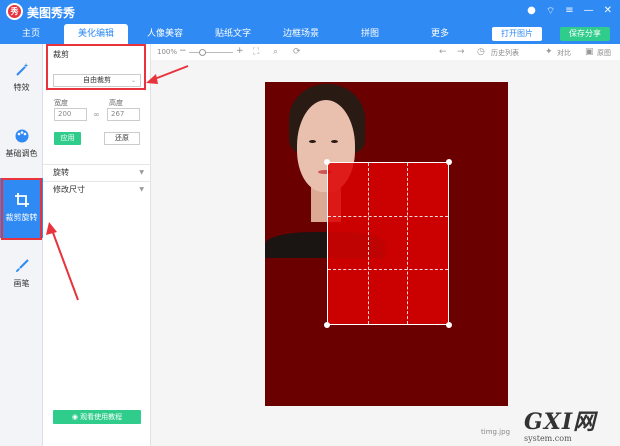 This screenshot has height=446, width=620. What do you see at coordinates (51, 13) in the screenshot?
I see `app-title: 美图秀秀` at bounding box center [51, 13].